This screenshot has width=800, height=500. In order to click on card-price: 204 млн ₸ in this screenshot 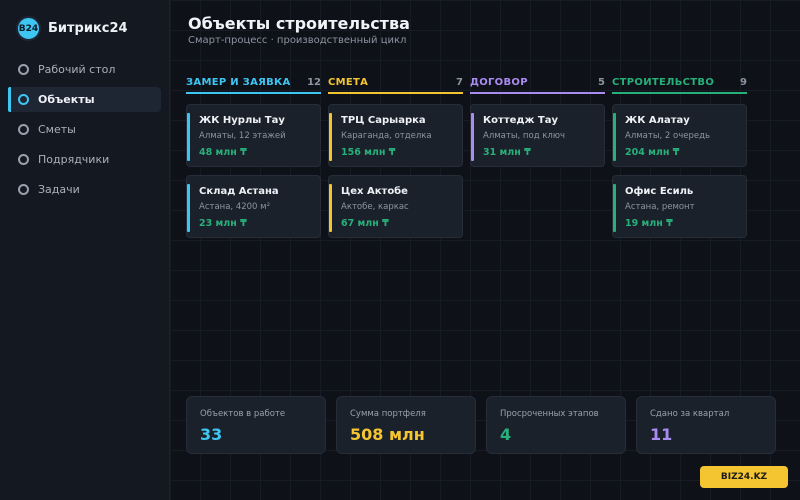, I will do `click(652, 152)`.